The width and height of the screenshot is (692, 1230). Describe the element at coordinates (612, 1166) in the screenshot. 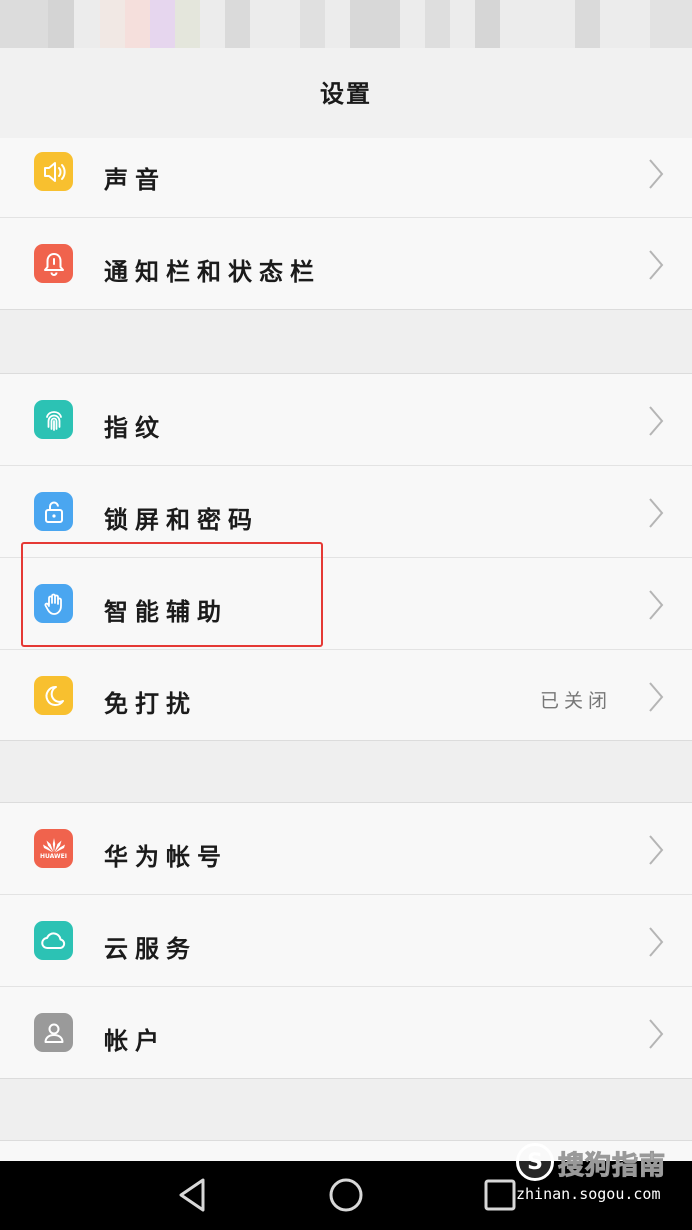

I see `watermark-name: 搜狗指南` at that location.